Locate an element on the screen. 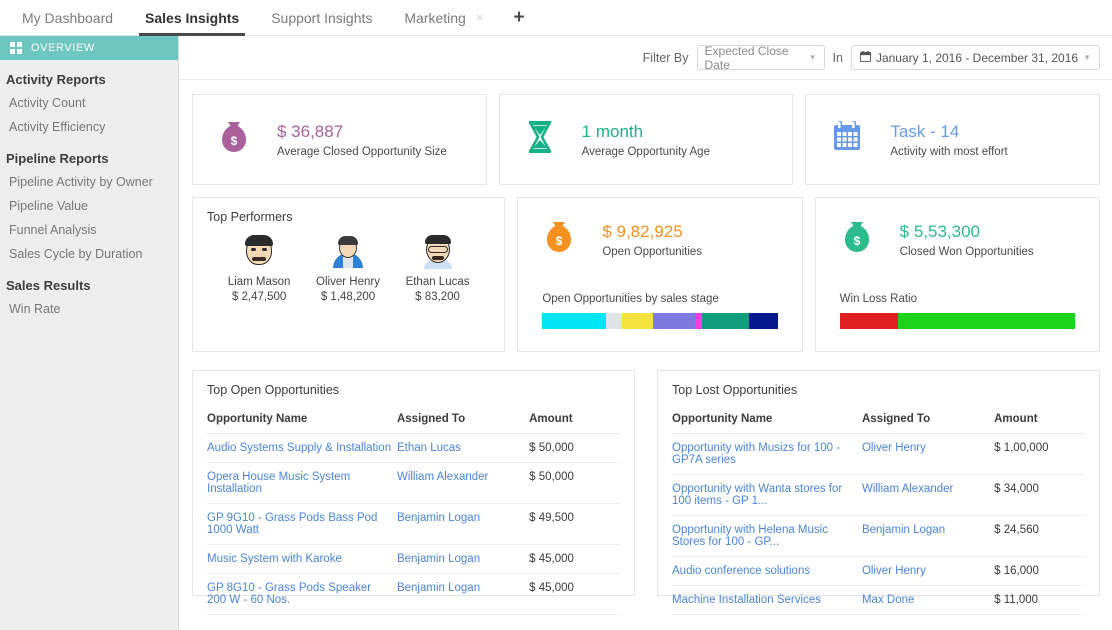 This screenshot has width=1112, height=630. card-title: Top Performers is located at coordinates (250, 217).